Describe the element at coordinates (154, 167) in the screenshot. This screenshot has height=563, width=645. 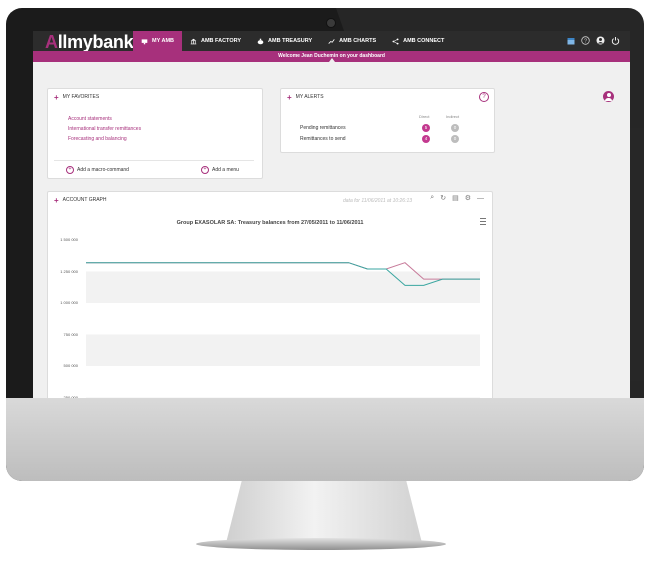
I see `favorites-footer: + Add a macro-command + Add a menu` at that location.